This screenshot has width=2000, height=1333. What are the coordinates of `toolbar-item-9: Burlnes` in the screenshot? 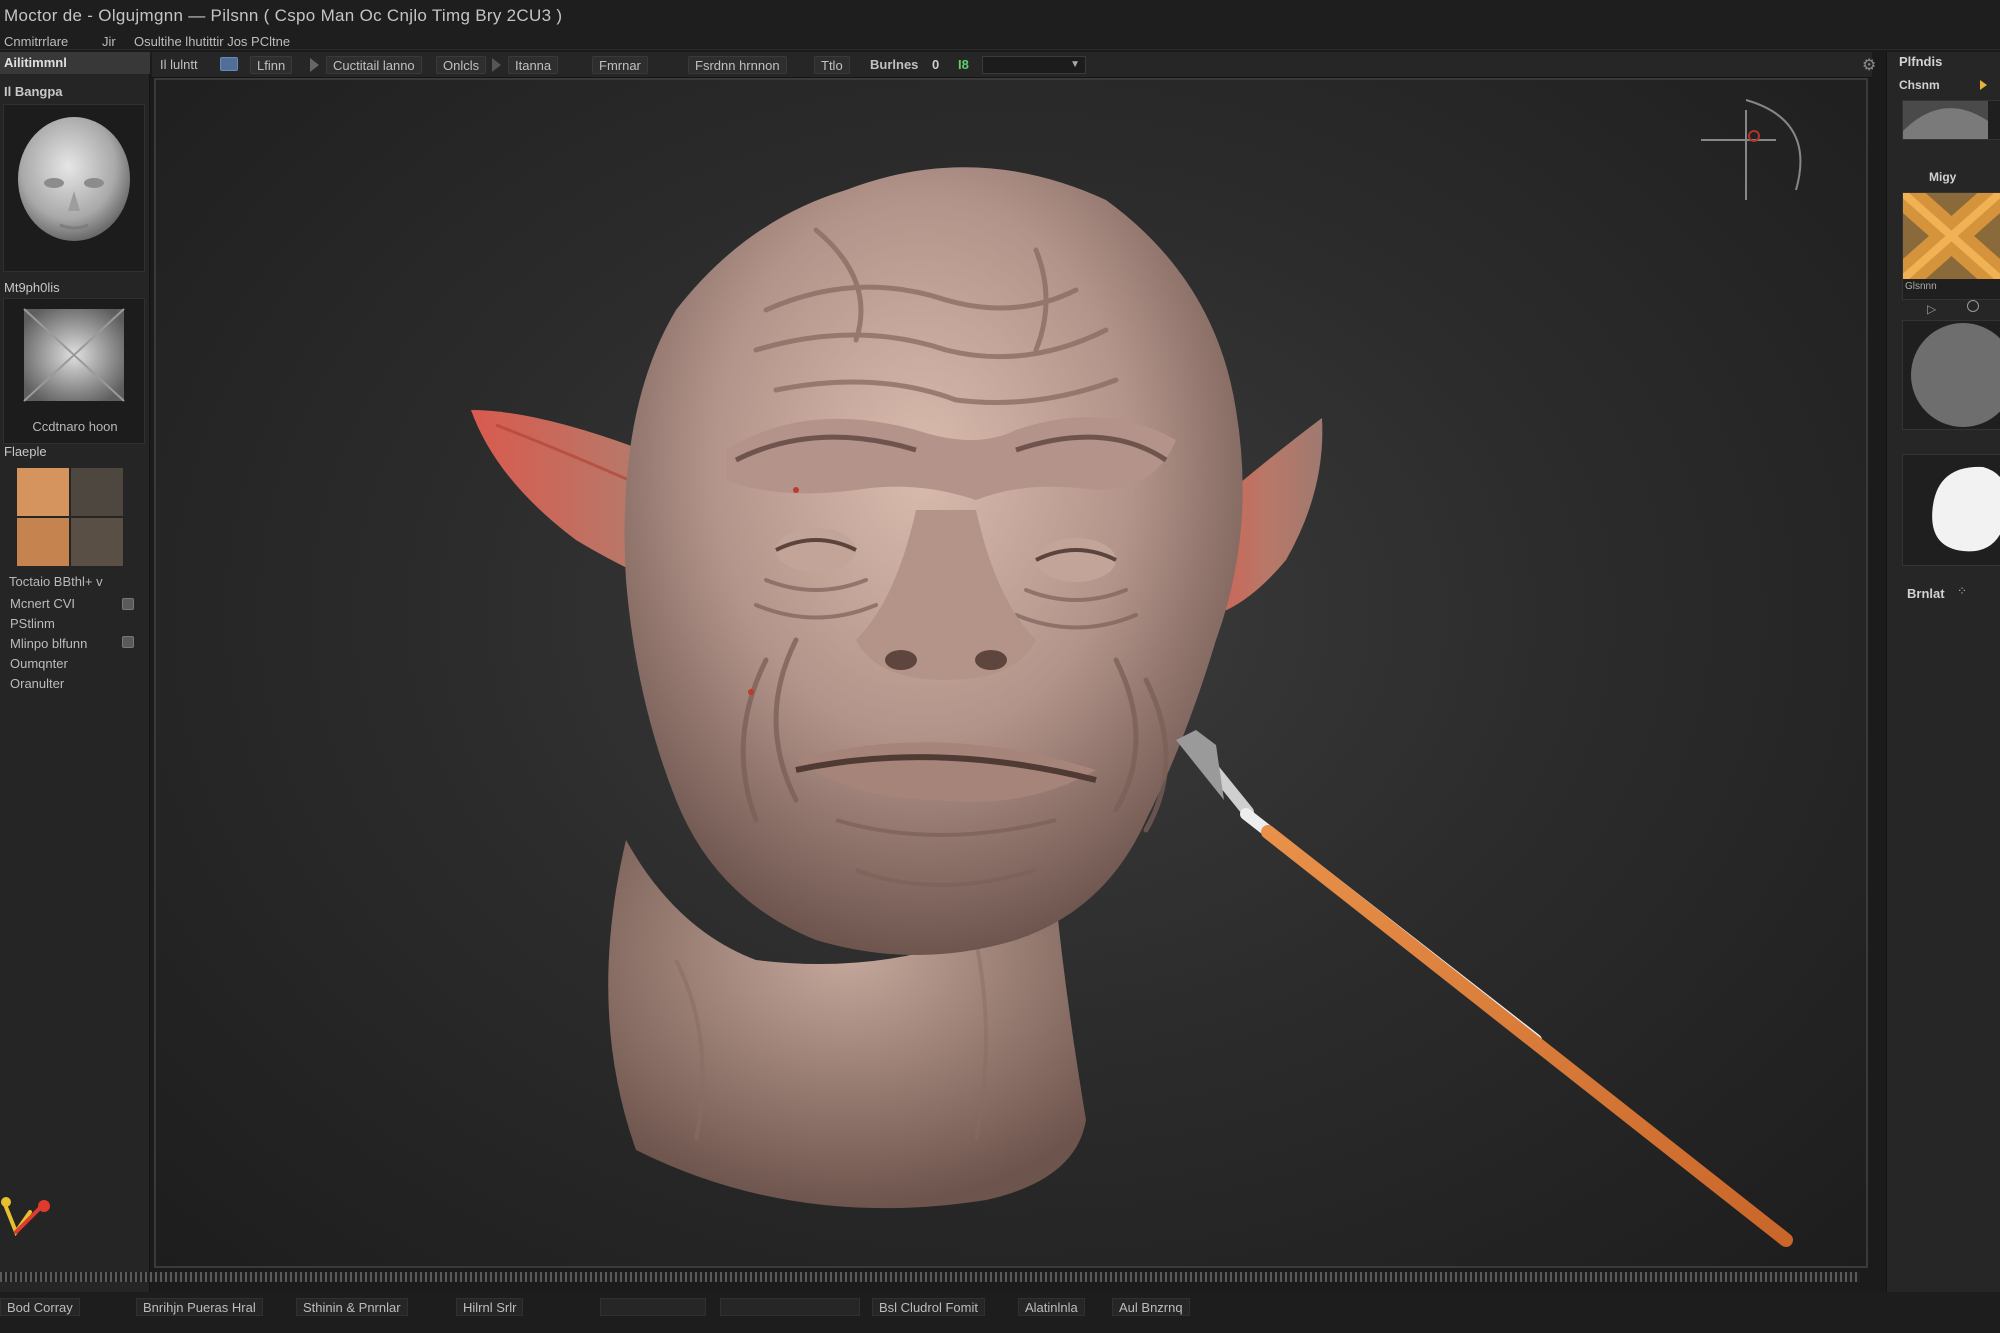 It's located at (894, 65).